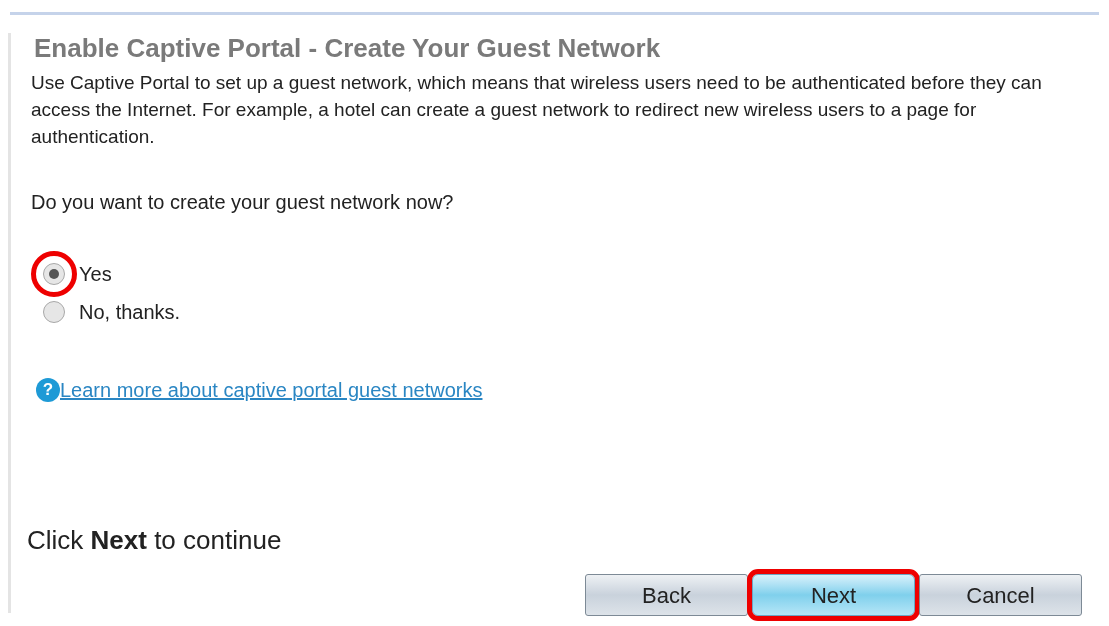 The image size is (1109, 626). Describe the element at coordinates (271, 390) in the screenshot. I see `help-link: Learn more about captive portal guest networks` at that location.